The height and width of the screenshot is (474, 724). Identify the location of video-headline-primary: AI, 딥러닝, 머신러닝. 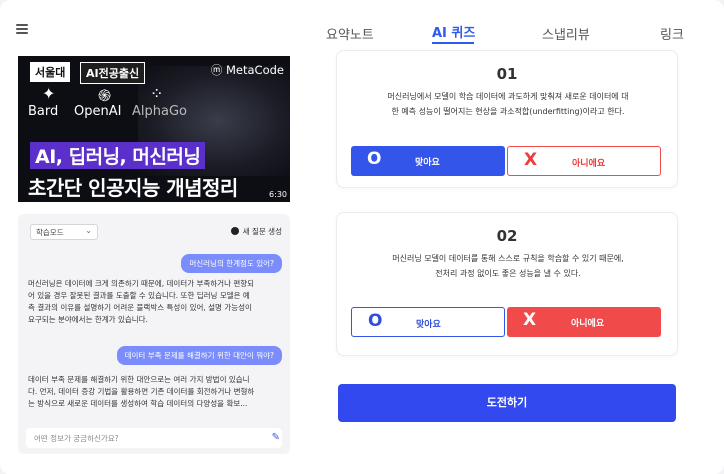
(118, 155).